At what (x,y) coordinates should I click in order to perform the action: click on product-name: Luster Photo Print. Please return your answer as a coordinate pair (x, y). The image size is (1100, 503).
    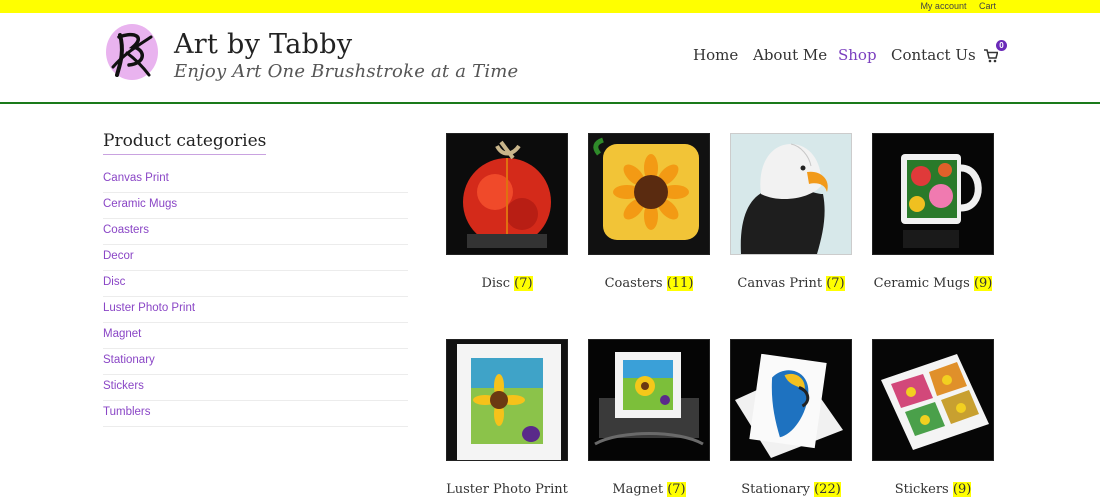
    Looking at the image, I should click on (507, 489).